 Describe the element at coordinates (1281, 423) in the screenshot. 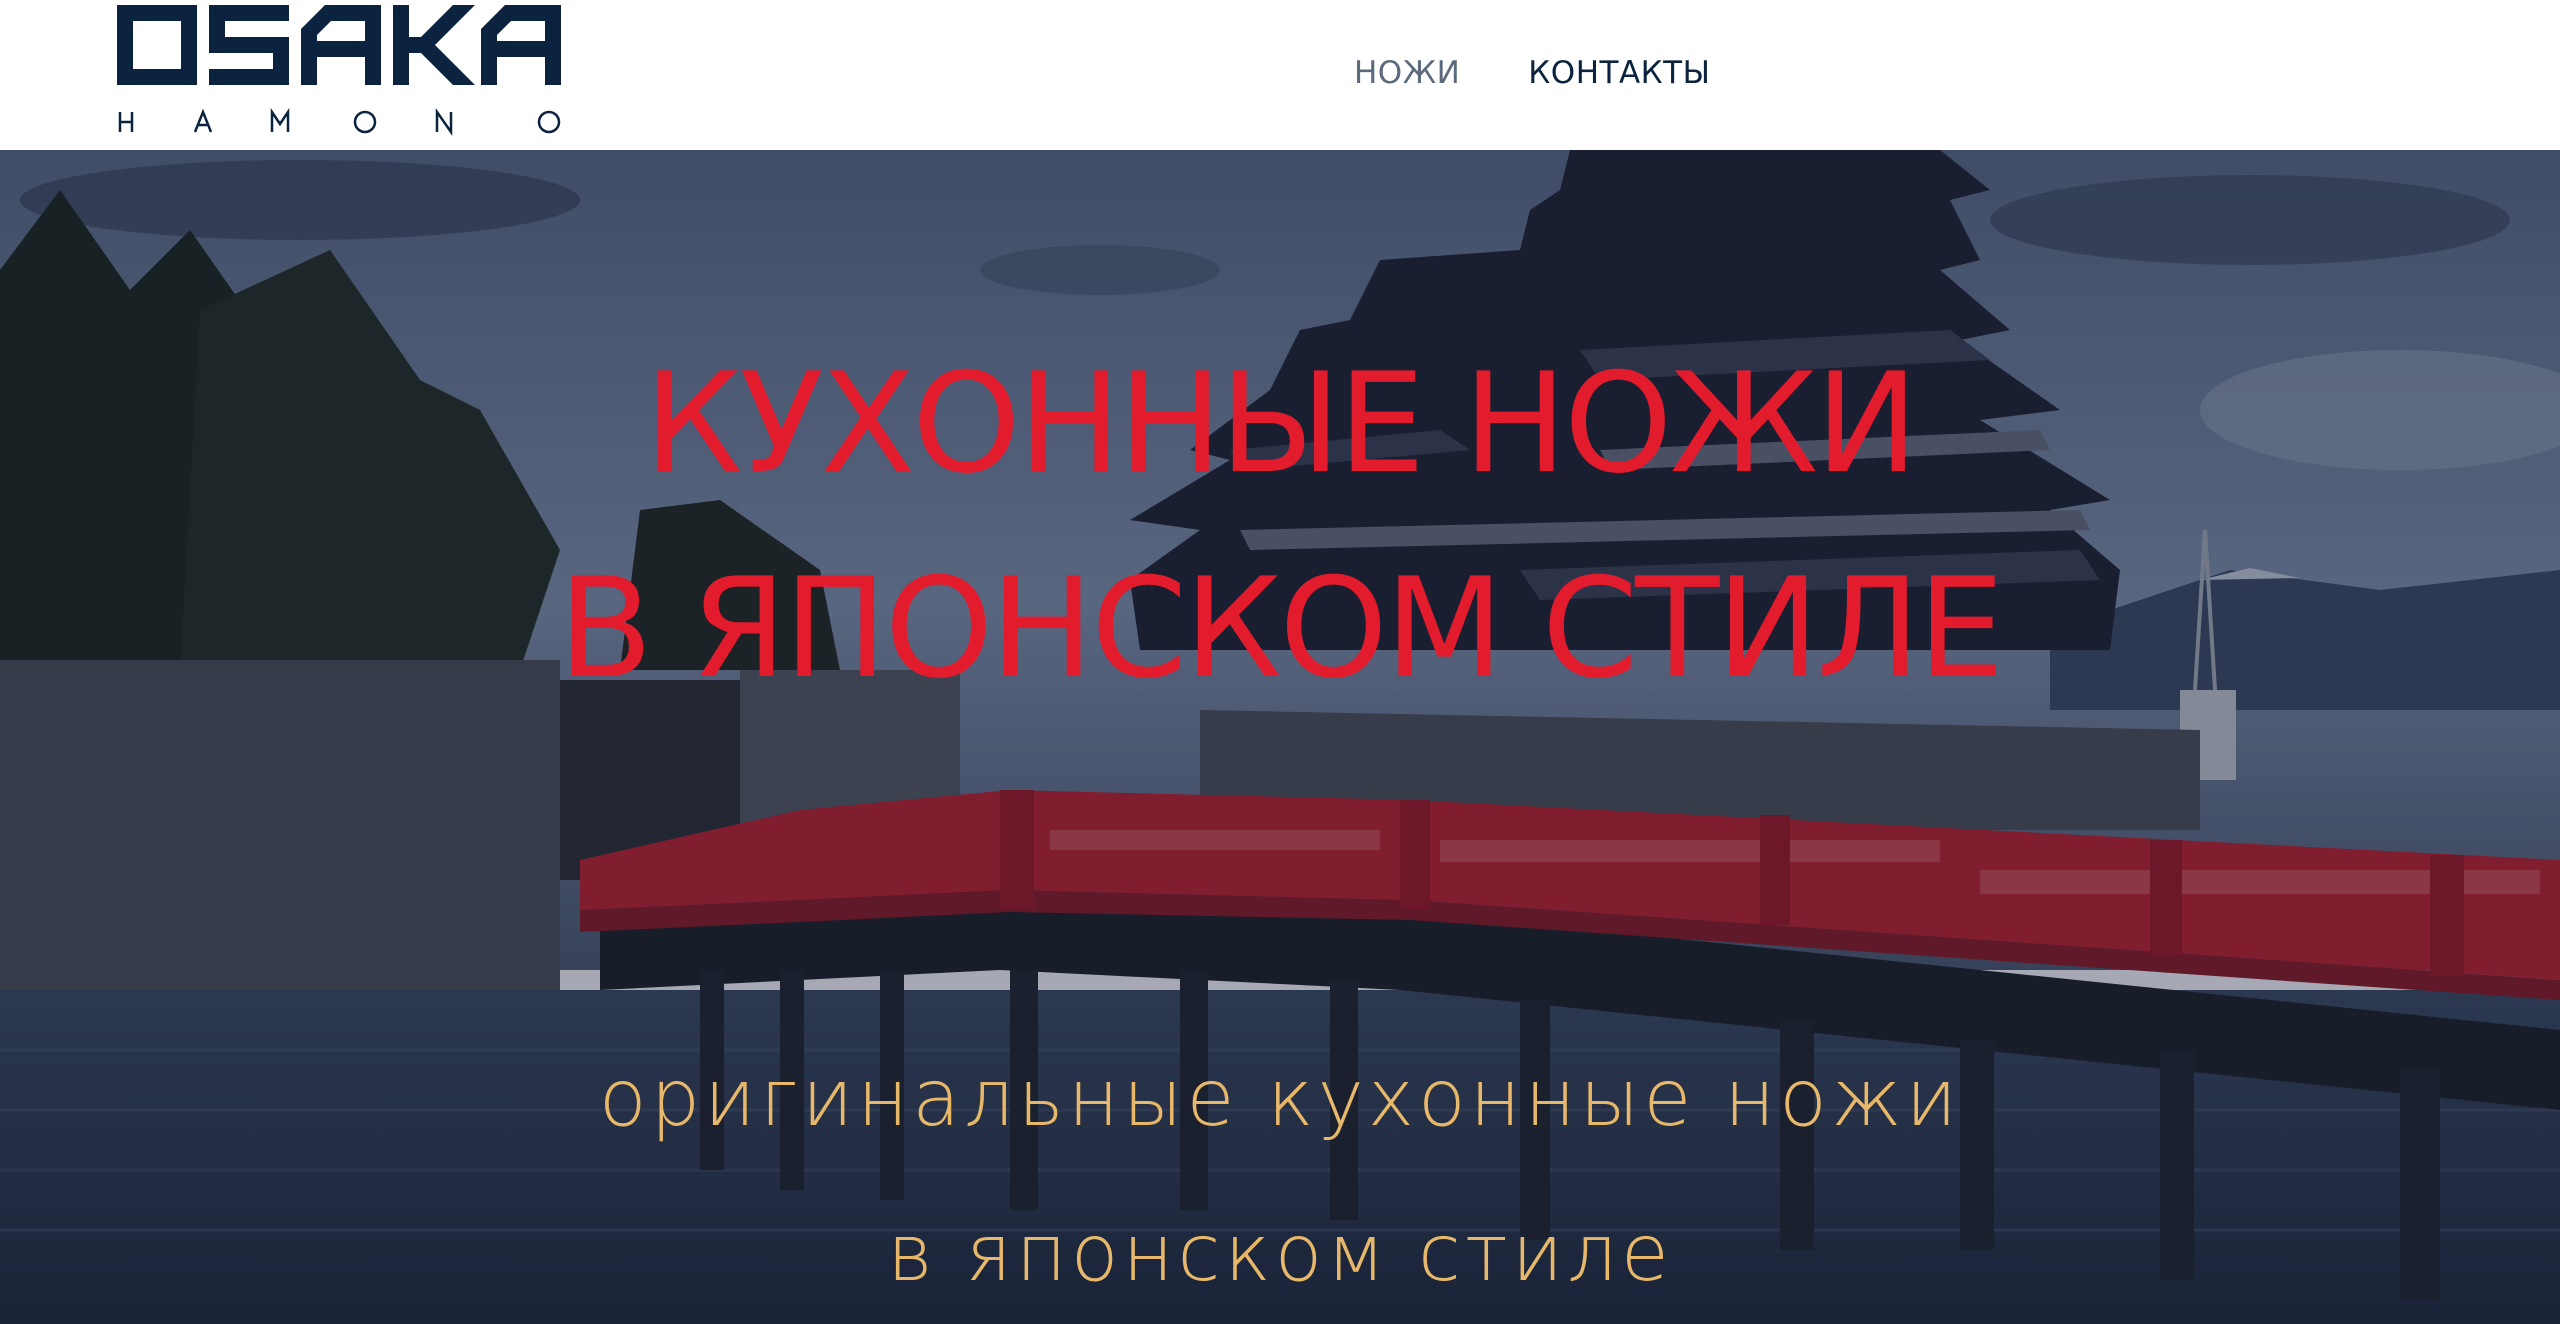

I see `hero-title-line1: КУХОННЫЕ НОЖИ` at that location.